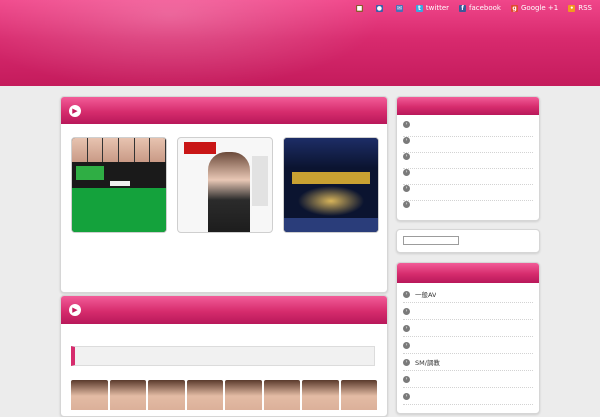 This screenshot has height=417, width=600. I want to click on rss-icon: •, so click(572, 8).